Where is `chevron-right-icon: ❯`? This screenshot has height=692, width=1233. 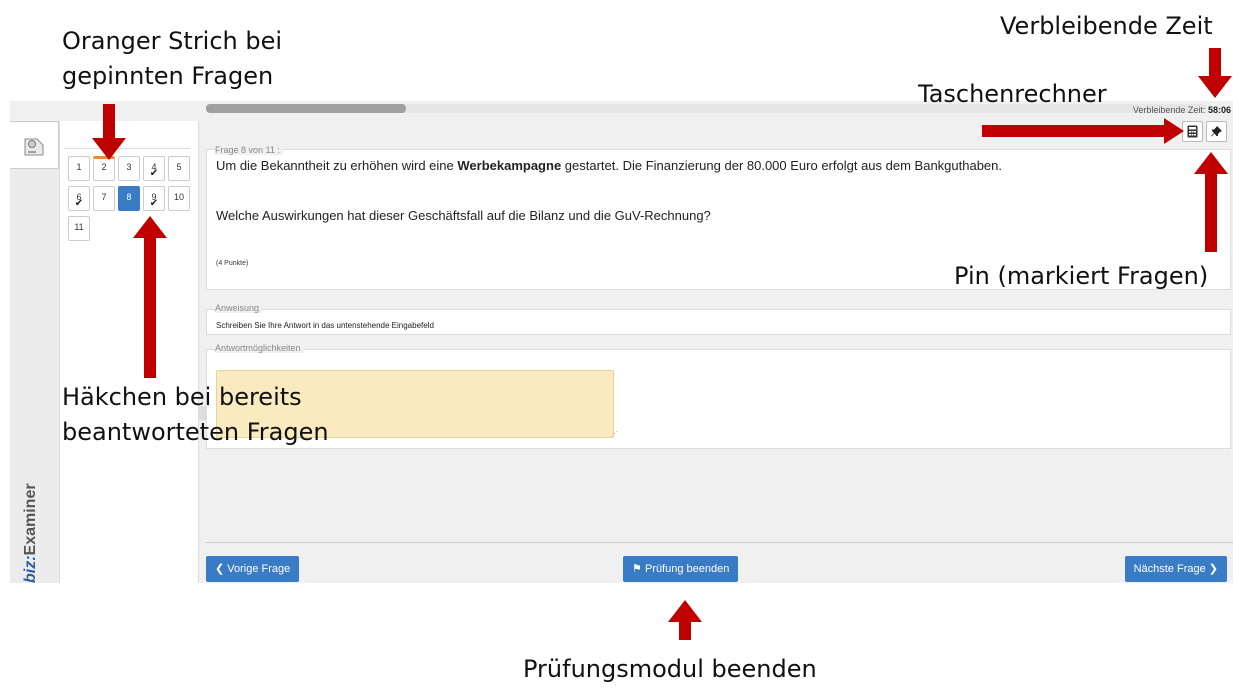 chevron-right-icon: ❯ is located at coordinates (1213, 569).